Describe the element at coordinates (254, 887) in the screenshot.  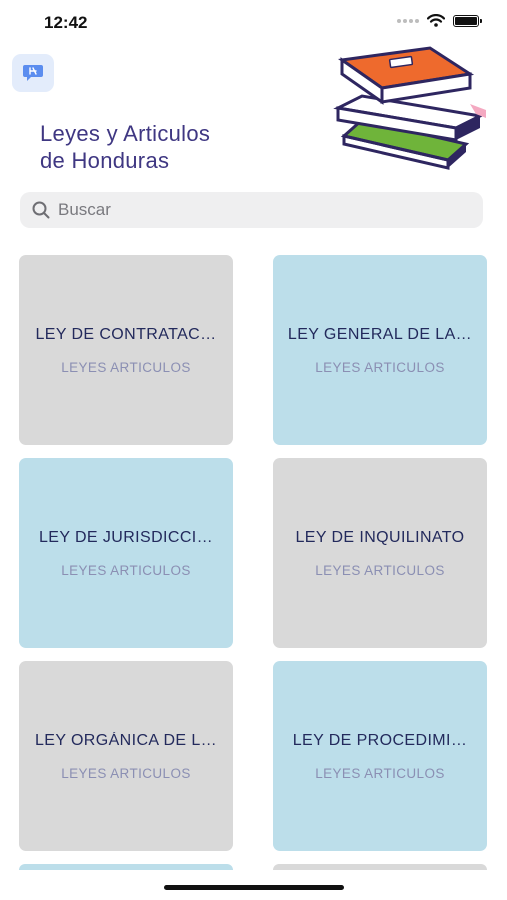
I see `home-indicator` at that location.